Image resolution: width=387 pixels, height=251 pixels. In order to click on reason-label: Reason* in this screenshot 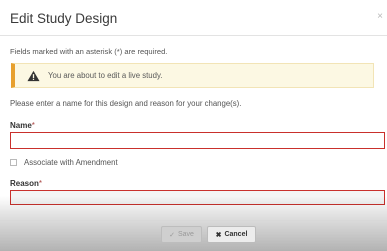, I will do `click(26, 183)`.